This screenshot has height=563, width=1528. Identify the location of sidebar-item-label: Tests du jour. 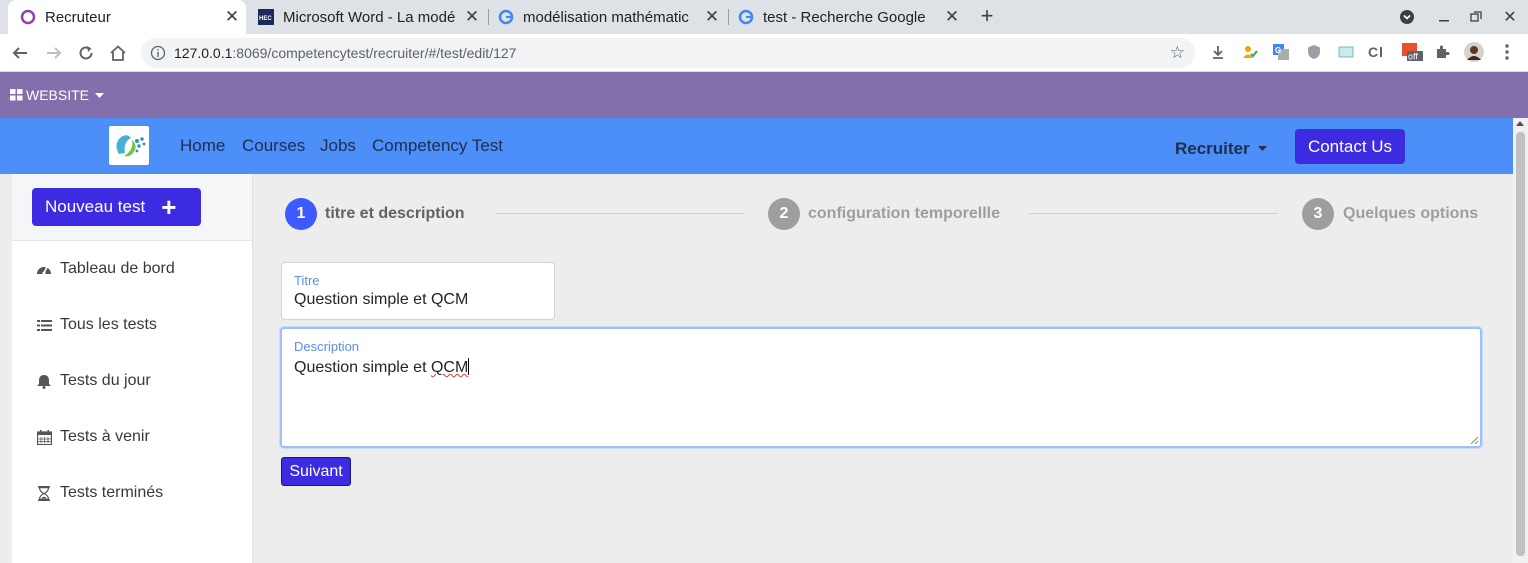
(105, 380).